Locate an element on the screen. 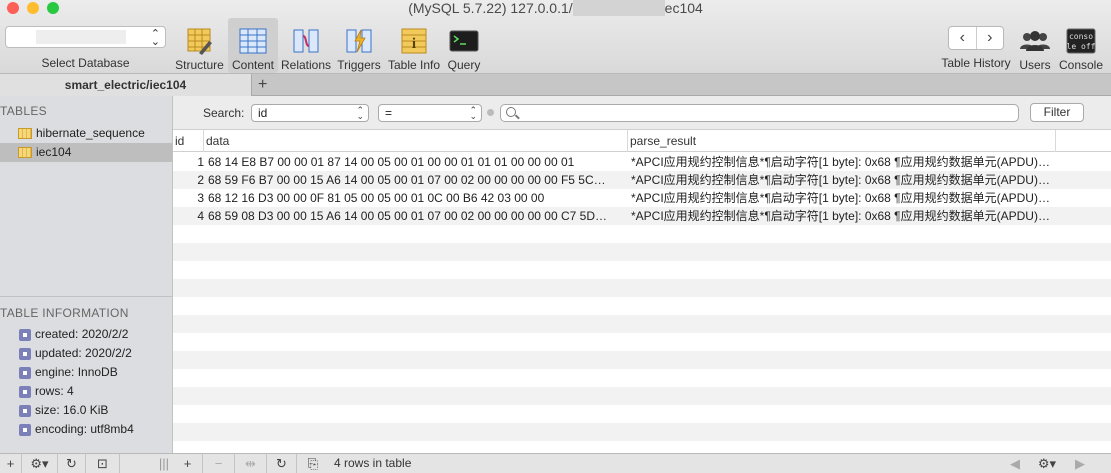 The width and height of the screenshot is (1111, 473). back-button: ‹ is located at coordinates (963, 38).